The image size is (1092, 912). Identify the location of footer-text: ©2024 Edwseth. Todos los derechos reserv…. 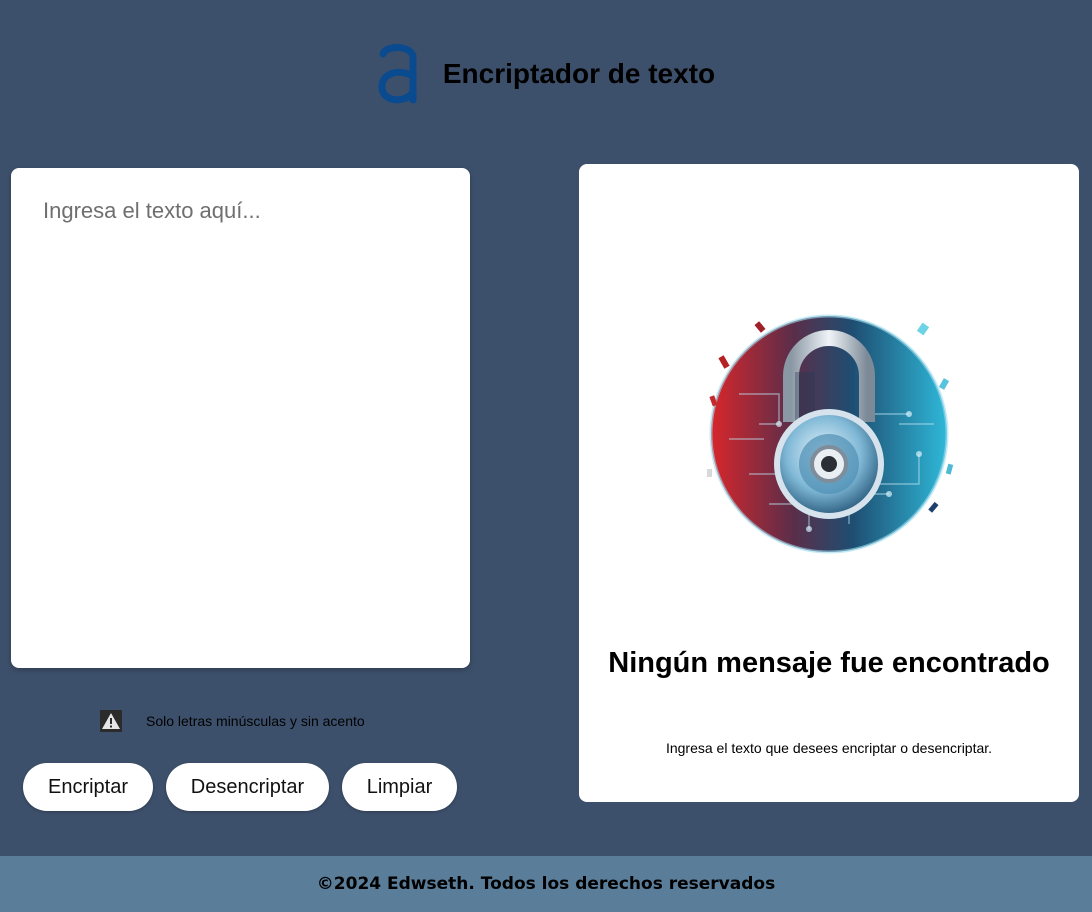
(546, 884).